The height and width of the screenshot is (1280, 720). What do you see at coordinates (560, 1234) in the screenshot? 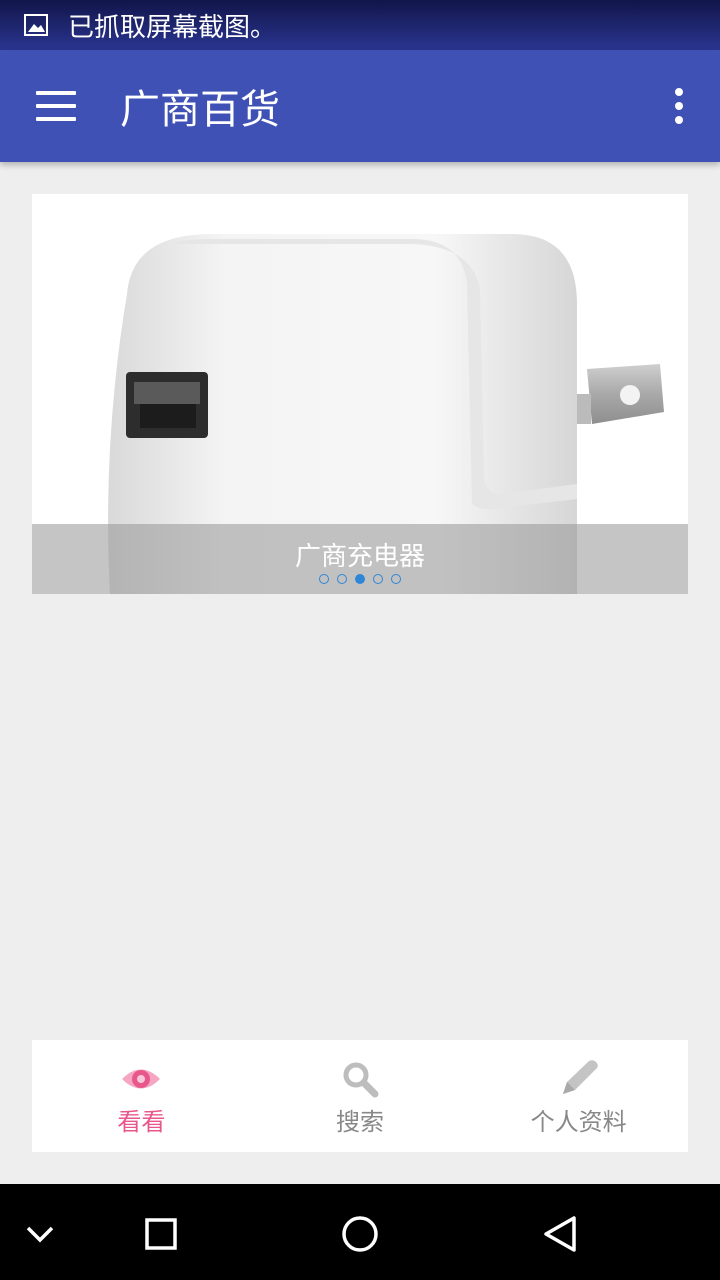
I see `back-triangle-icon` at bounding box center [560, 1234].